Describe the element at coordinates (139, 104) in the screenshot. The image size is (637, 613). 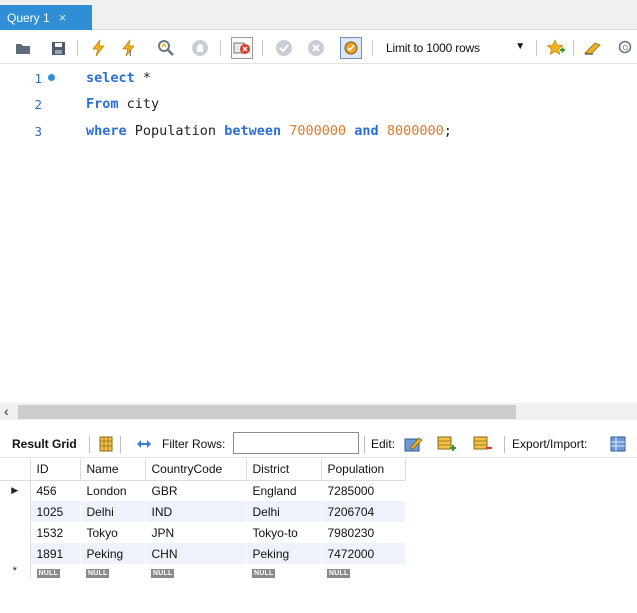
I see `code-token: city` at that location.